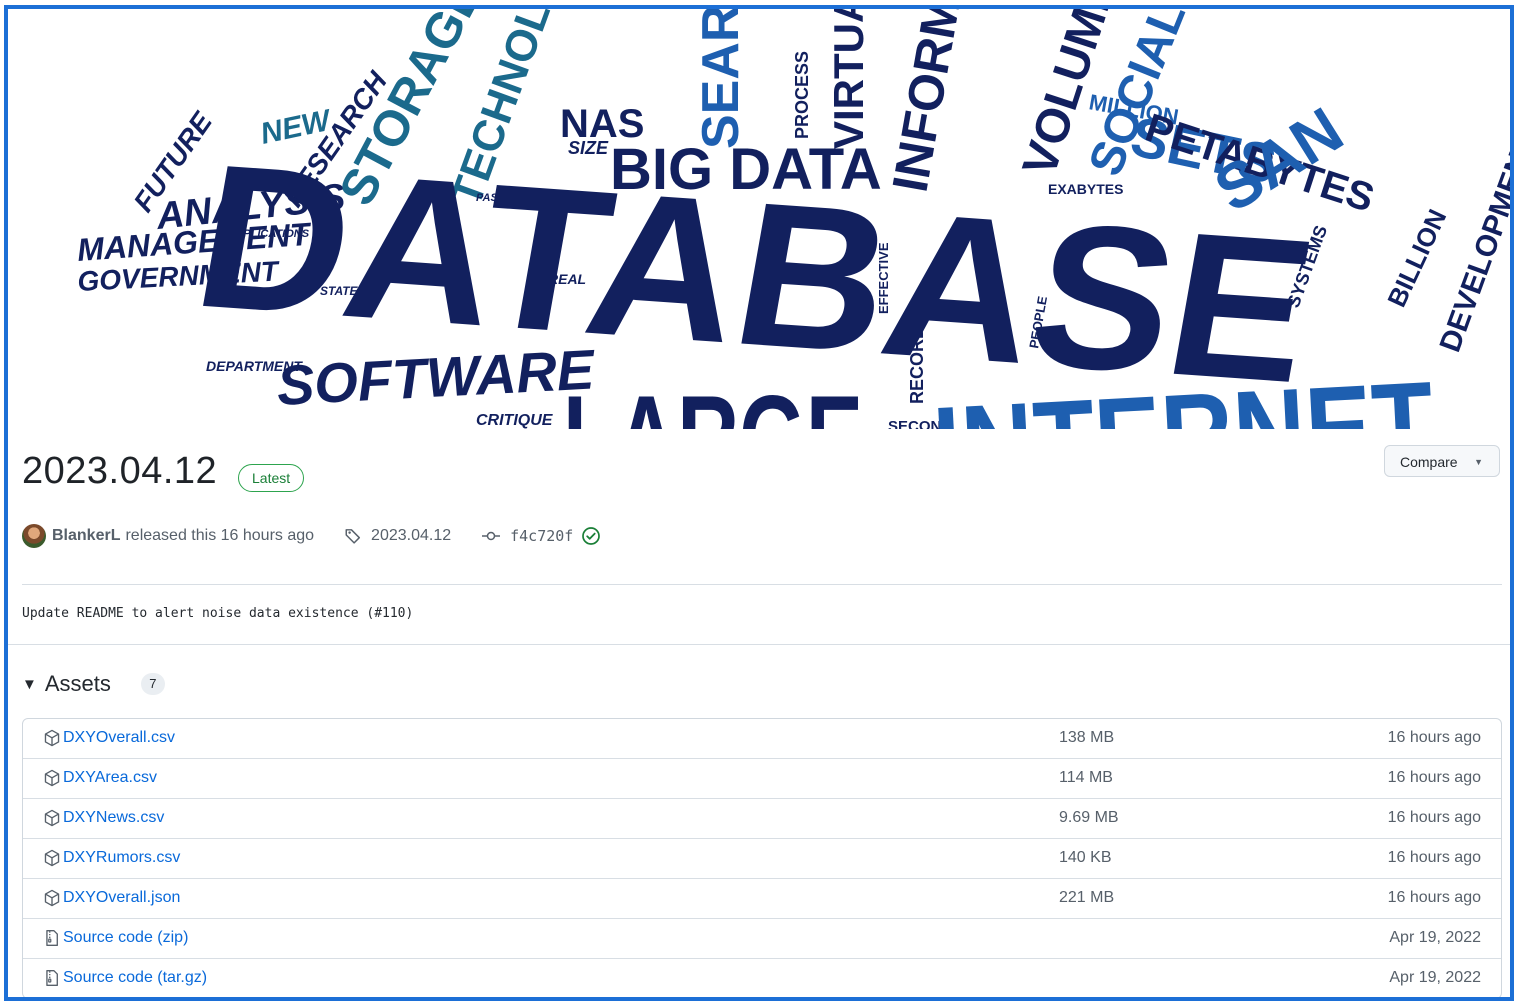  I want to click on released-text: released this 16 hours ago, so click(220, 535).